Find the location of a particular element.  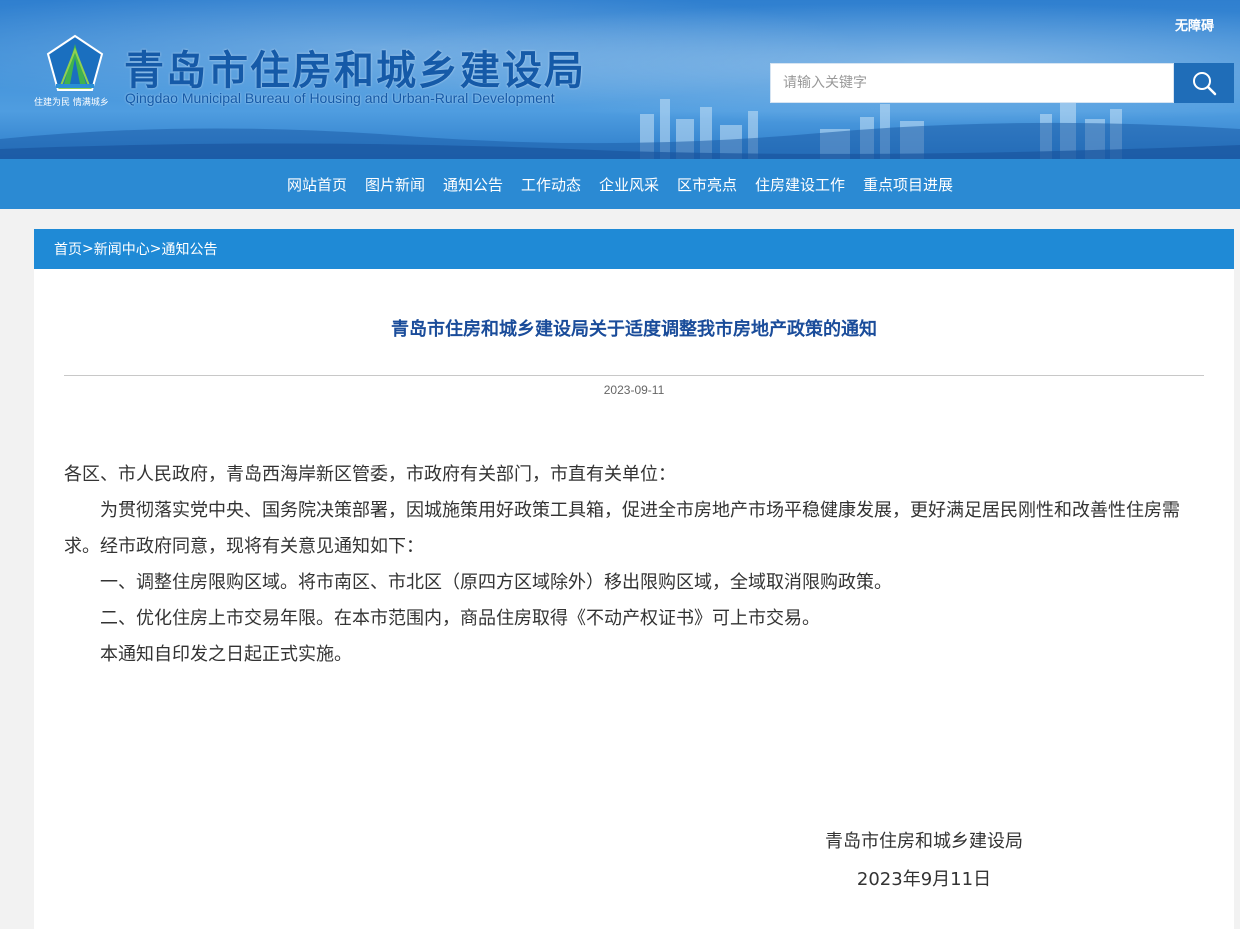

nav-item-work-news: 工作动态 is located at coordinates (551, 184).